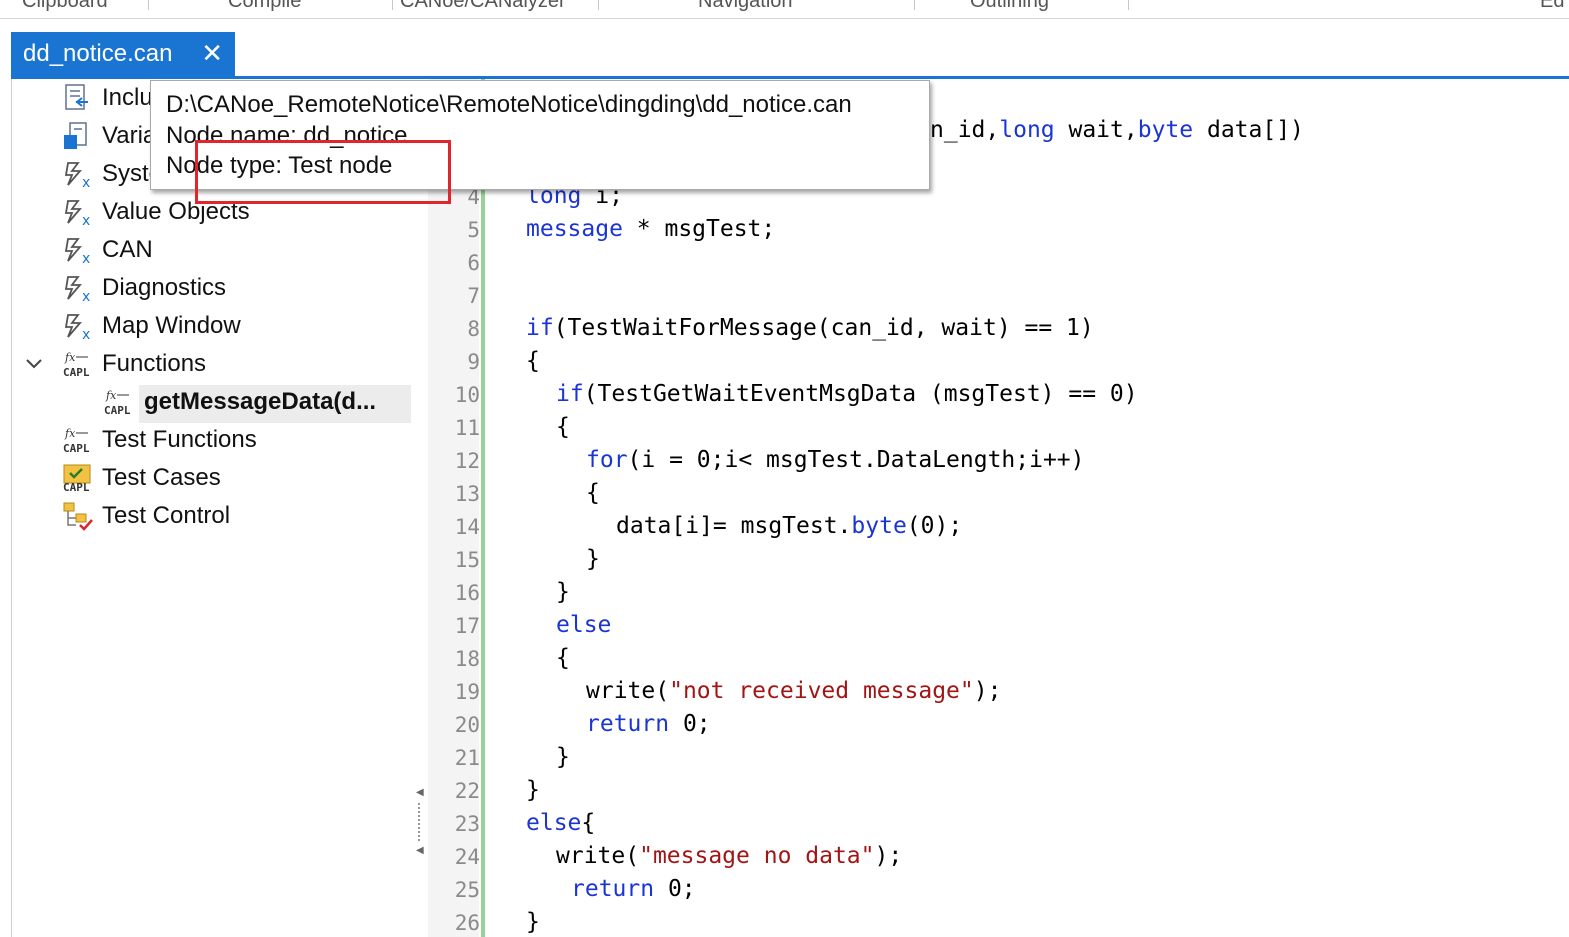 This screenshot has width=1569, height=937. What do you see at coordinates (467, 560) in the screenshot?
I see `line-number: 15` at bounding box center [467, 560].